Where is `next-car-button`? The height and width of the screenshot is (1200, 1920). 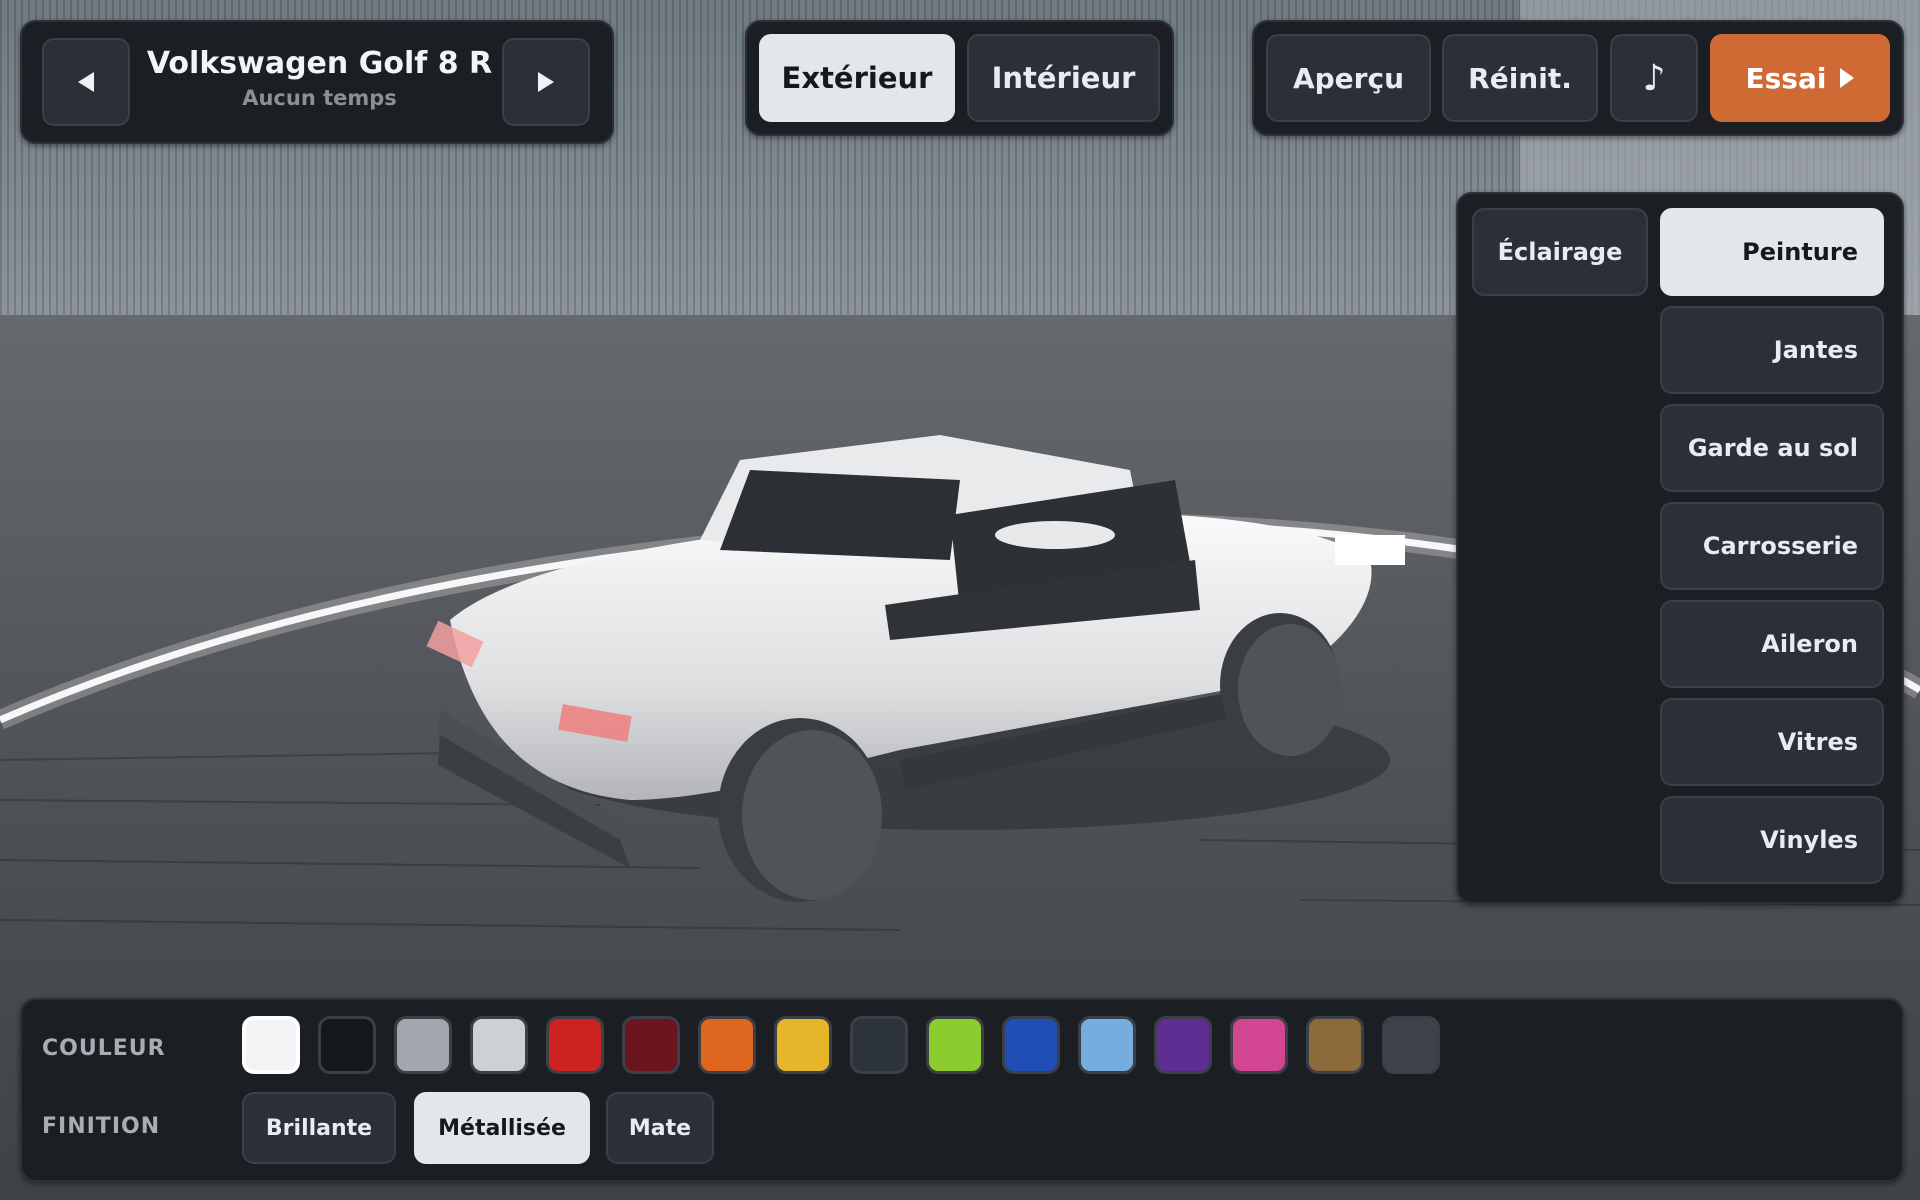 next-car-button is located at coordinates (546, 82).